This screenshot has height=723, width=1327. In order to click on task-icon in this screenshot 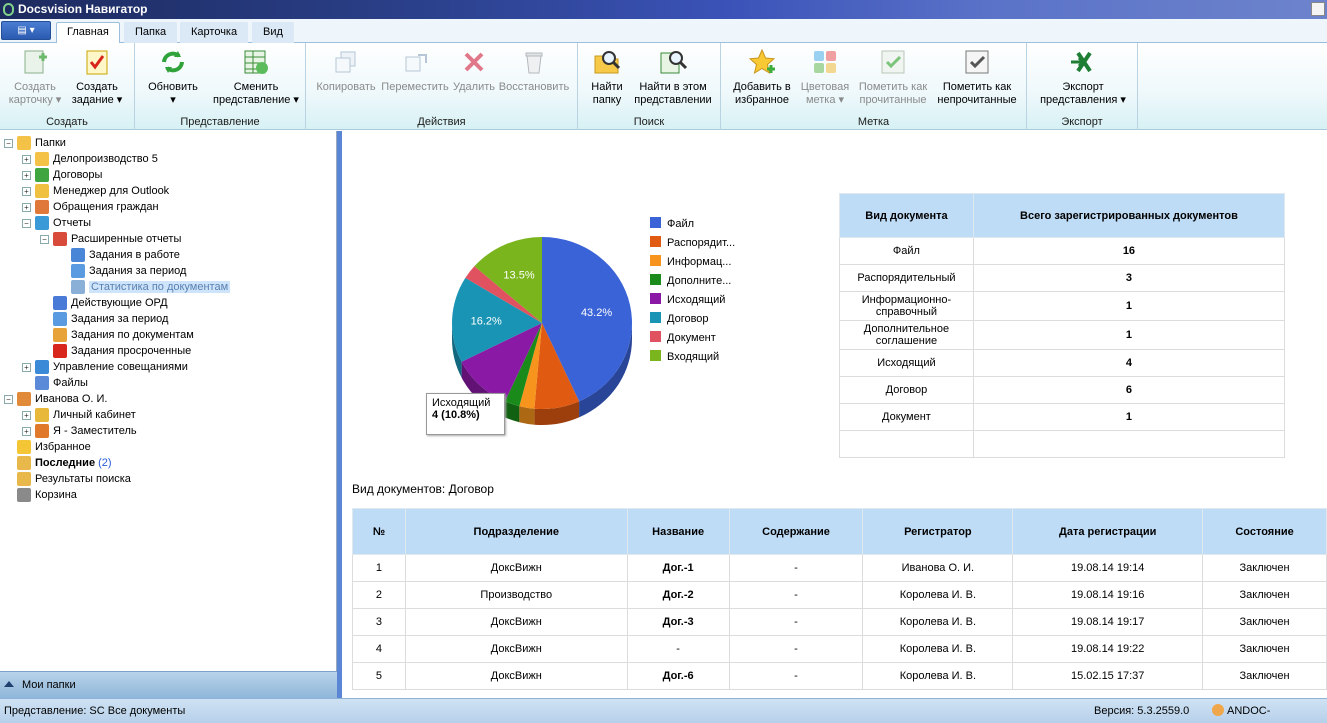, I will do `click(97, 62)`.